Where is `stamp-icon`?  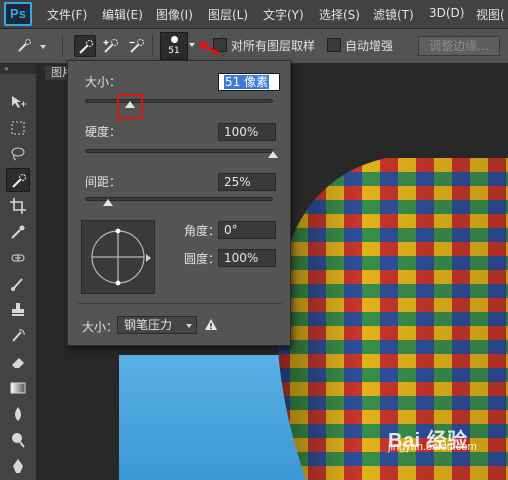
stamp-icon is located at coordinates (18, 309).